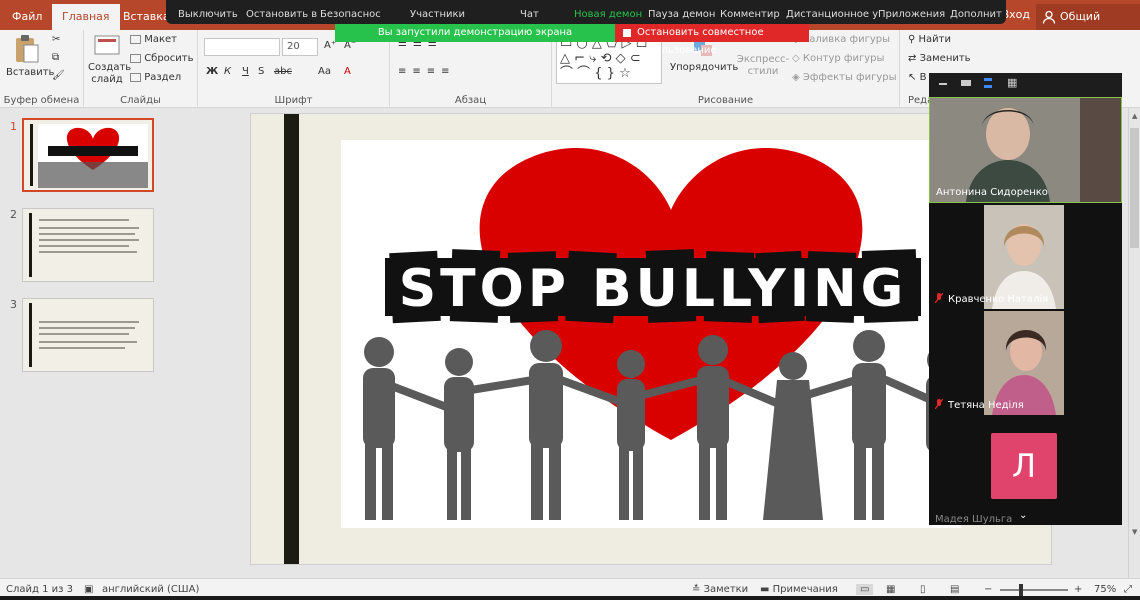  Describe the element at coordinates (135, 77) in the screenshot. I see `section-icon` at that location.